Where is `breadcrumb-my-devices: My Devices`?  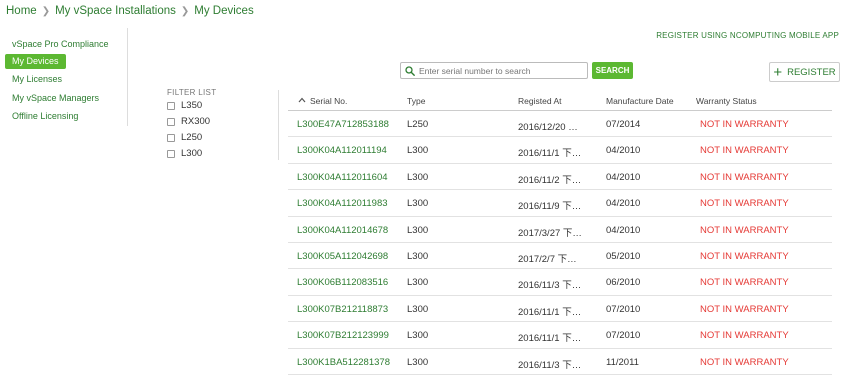
breadcrumb-my-devices: My Devices is located at coordinates (224, 11).